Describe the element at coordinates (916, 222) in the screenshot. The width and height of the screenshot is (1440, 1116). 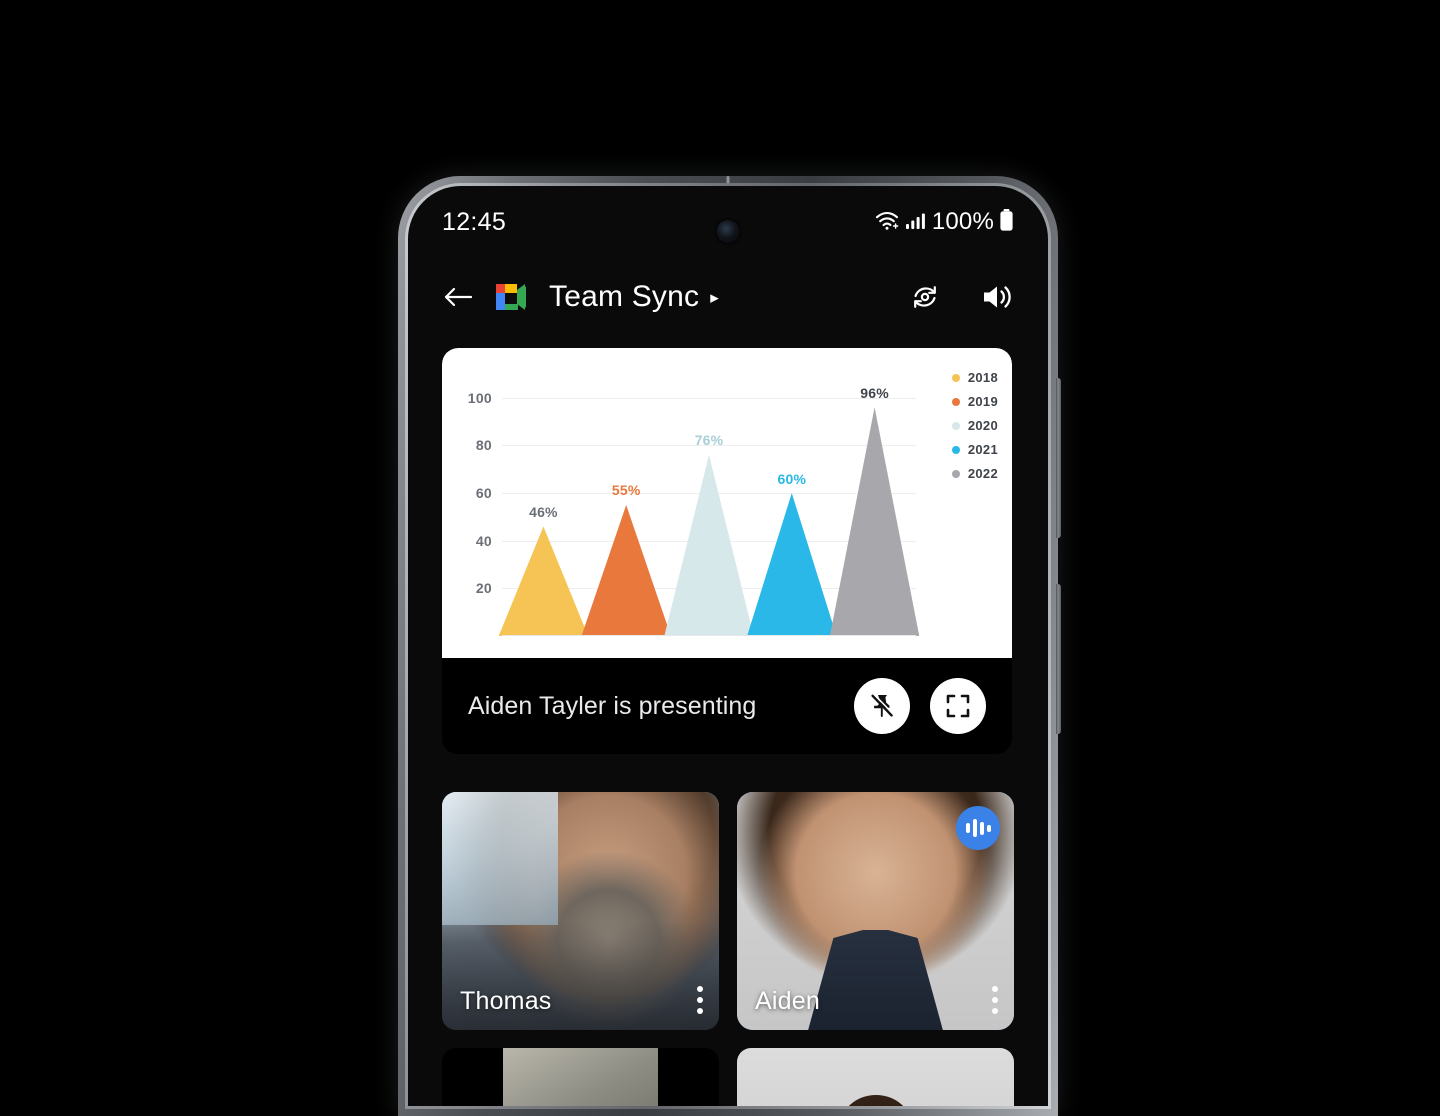
I see `cellular-signal-icon` at that location.